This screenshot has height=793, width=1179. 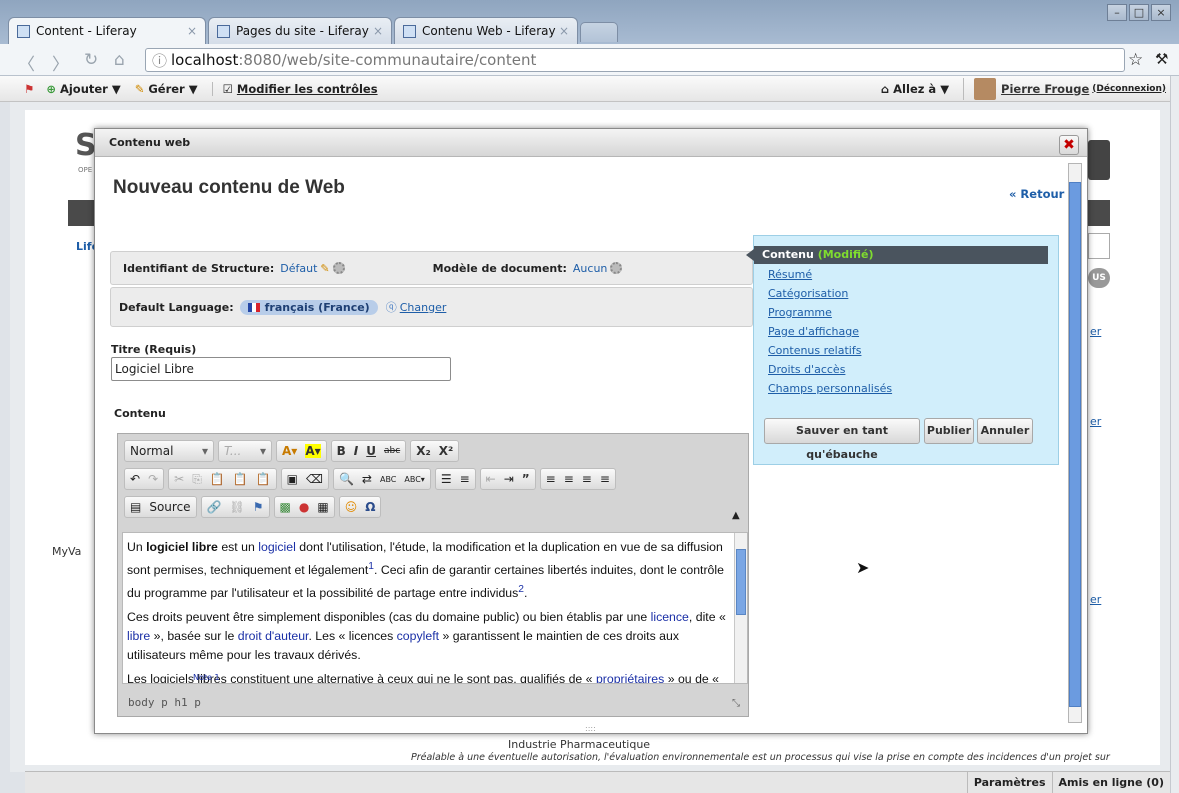 I want to click on wrench-icon: ⚒, so click(x=1161, y=59).